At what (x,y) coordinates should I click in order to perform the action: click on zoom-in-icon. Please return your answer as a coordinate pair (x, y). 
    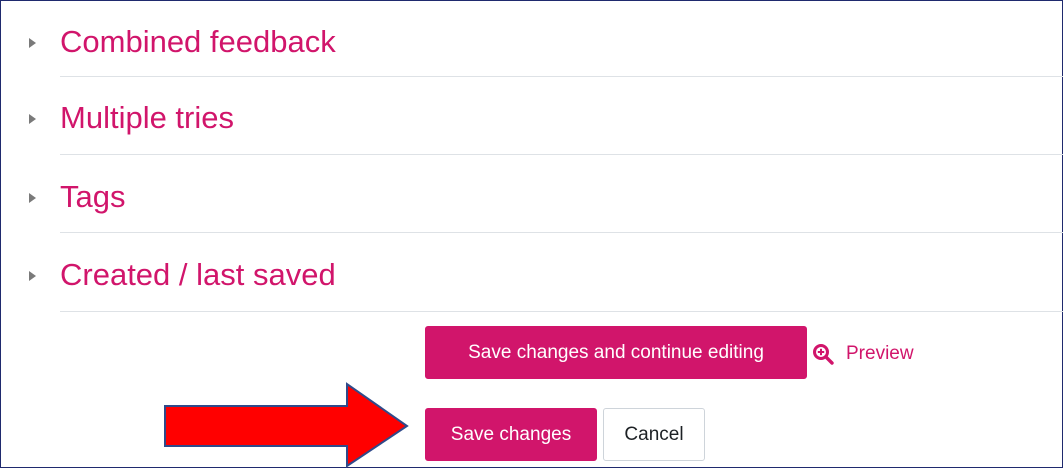
    Looking at the image, I should click on (823, 354).